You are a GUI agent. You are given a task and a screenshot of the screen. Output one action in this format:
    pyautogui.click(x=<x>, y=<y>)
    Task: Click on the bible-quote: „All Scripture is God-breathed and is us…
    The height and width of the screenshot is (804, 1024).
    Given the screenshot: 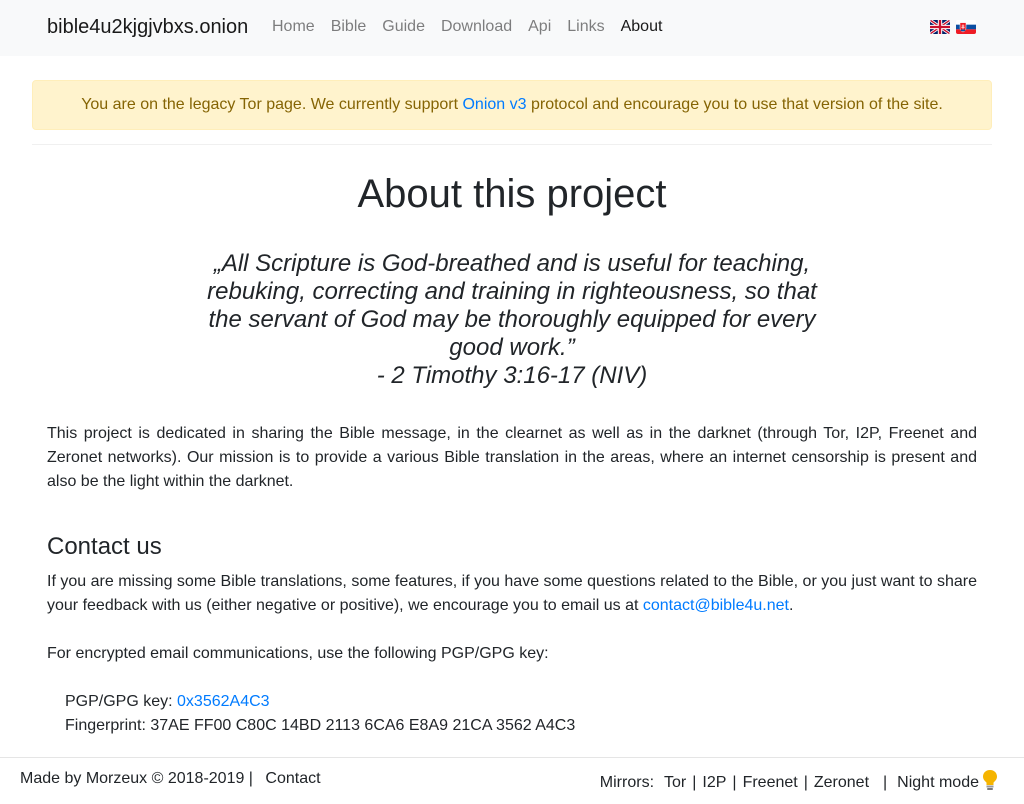 What is the action you would take?
    pyautogui.click(x=512, y=320)
    